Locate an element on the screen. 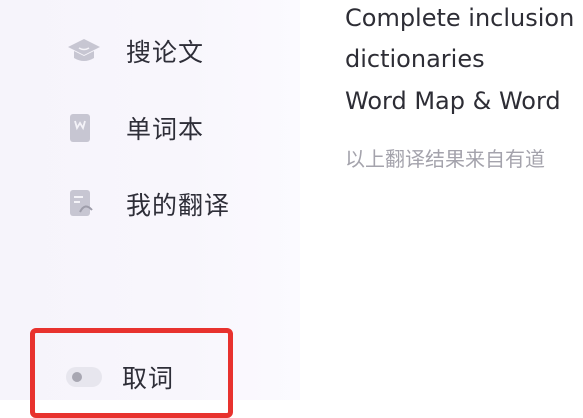 The height and width of the screenshot is (418, 583). word-pick-label: 取词 is located at coordinates (148, 378).